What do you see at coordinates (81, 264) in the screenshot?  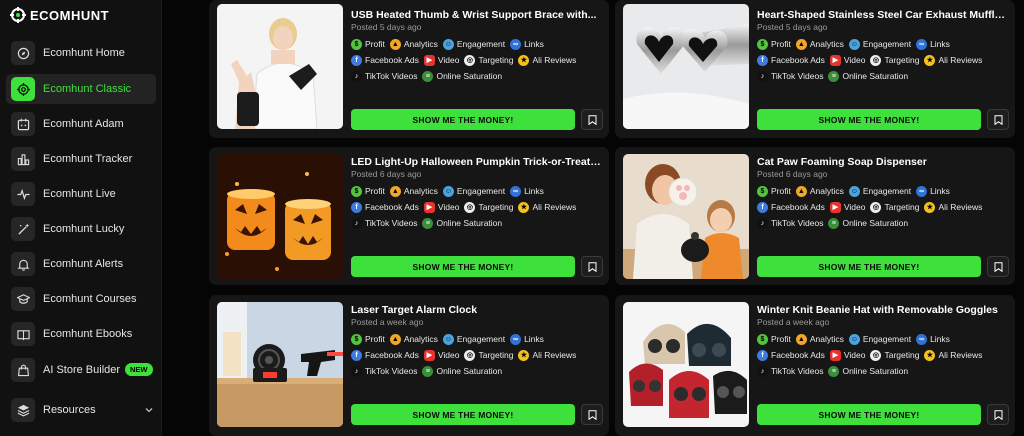 I see `sidebar-item-alerts: Ecomhunt Alerts` at bounding box center [81, 264].